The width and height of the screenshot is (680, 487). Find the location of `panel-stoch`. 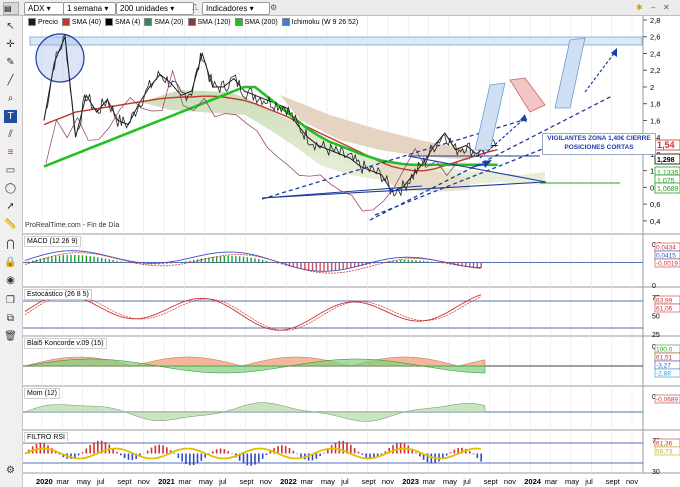

panel-stoch is located at coordinates (333, 312).